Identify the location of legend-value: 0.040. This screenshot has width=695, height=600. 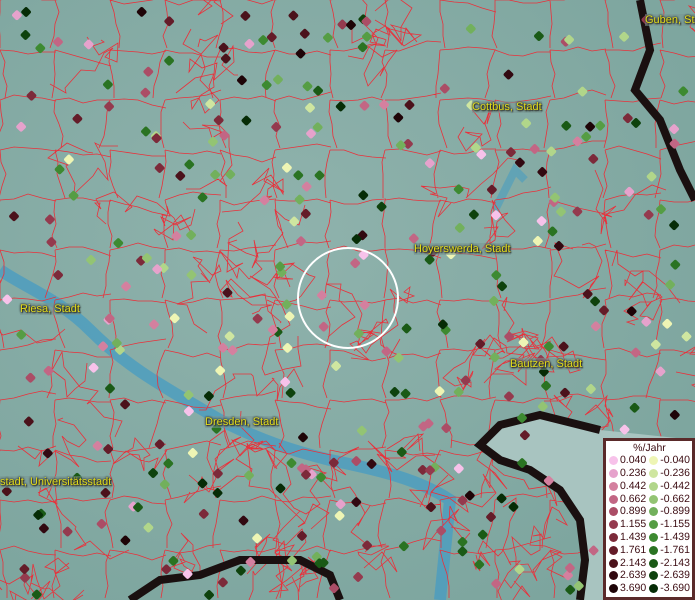
(633, 461).